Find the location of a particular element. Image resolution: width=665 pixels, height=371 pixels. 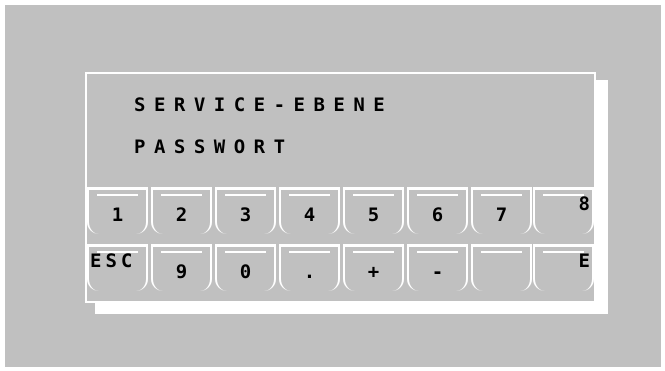

key-8: 8 is located at coordinates (563, 210).